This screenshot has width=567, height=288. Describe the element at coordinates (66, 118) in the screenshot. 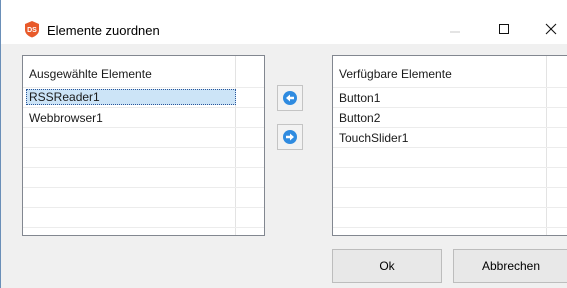

I see `list-item-label: Webbrowser1` at that location.